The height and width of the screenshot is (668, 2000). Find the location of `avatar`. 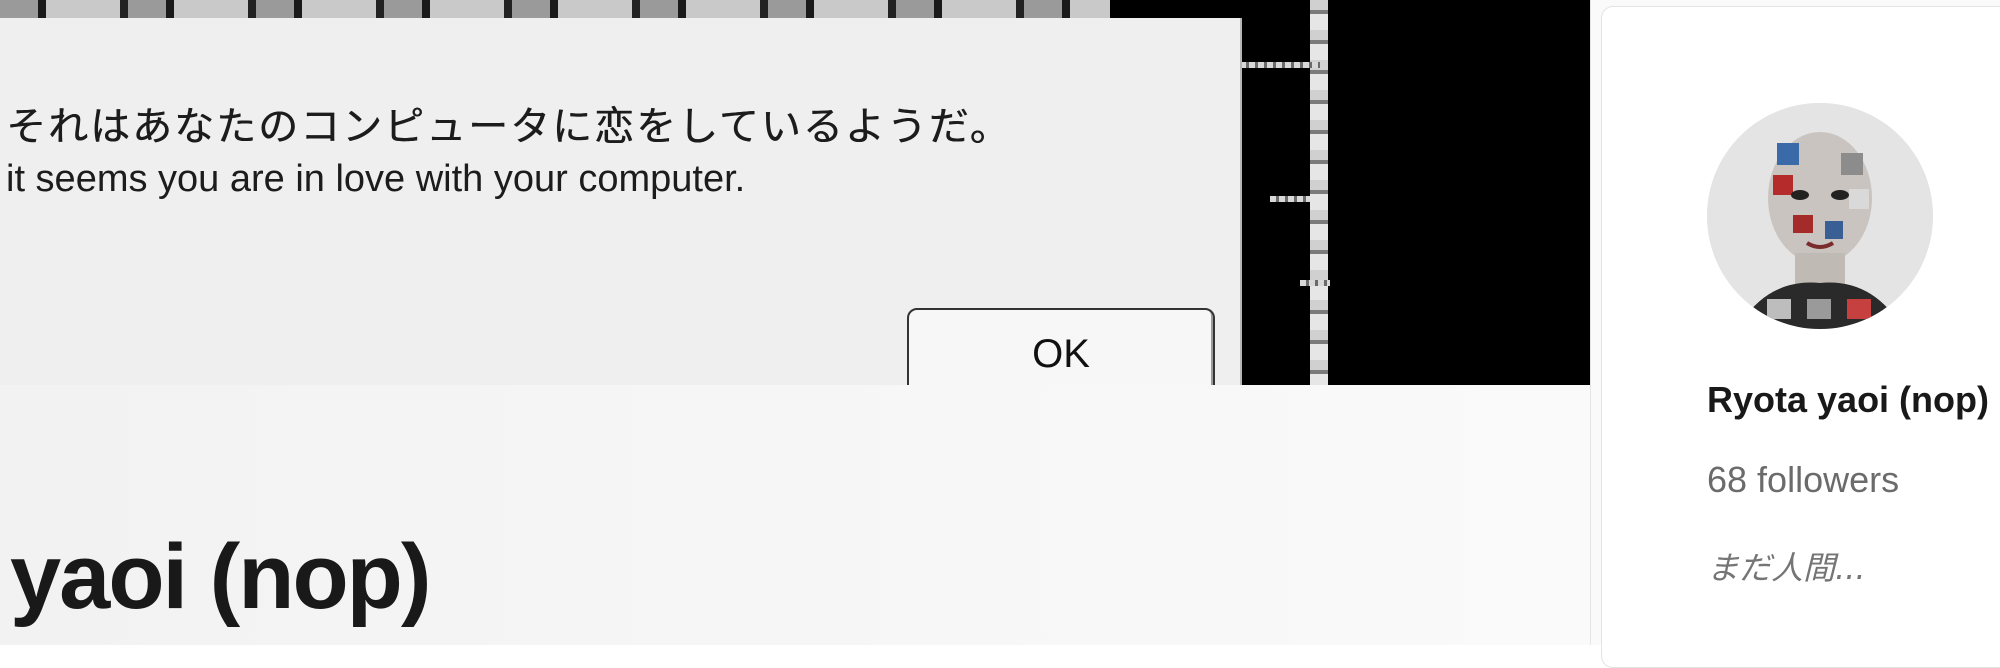

avatar is located at coordinates (1820, 216).